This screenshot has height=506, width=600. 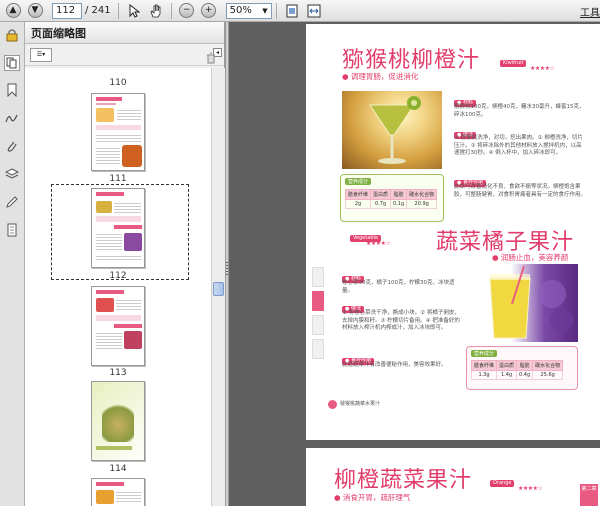 I want to click on plus-icon: +, so click(x=209, y=10).